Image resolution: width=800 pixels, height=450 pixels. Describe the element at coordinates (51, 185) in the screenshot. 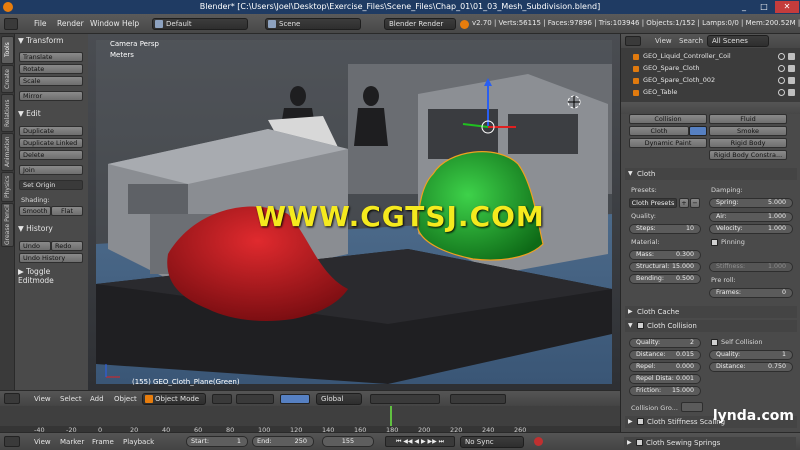

I see `set-origin-dropdown: Set Origin` at that location.